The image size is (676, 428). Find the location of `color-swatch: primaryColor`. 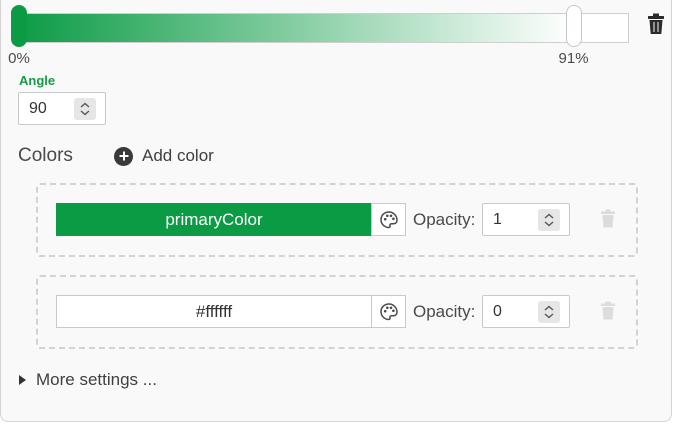

color-swatch: primaryColor is located at coordinates (214, 219).